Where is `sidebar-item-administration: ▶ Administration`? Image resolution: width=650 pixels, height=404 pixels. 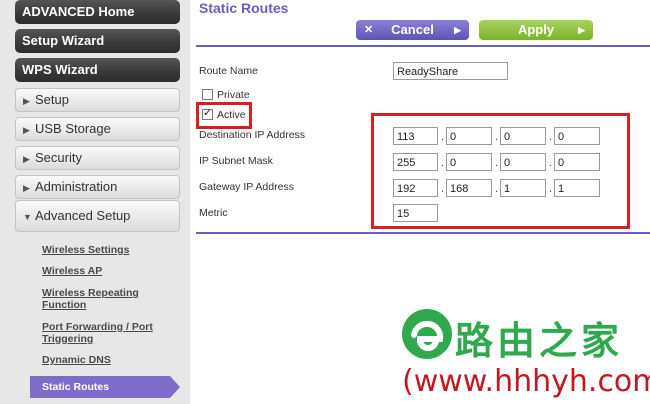
sidebar-item-administration: ▶ Administration is located at coordinates (97, 187).